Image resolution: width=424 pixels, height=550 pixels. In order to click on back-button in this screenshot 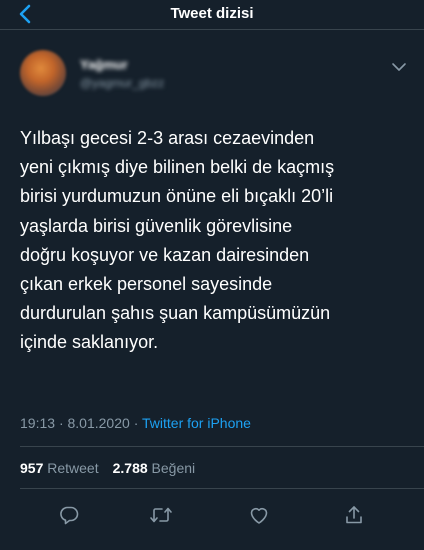, I will do `click(25, 14)`.